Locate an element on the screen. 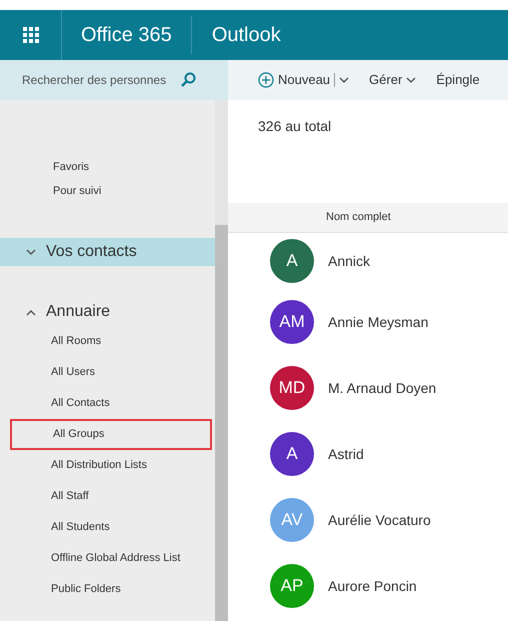 Image resolution: width=508 pixels, height=621 pixels. directory-item: All Users is located at coordinates (107, 372).